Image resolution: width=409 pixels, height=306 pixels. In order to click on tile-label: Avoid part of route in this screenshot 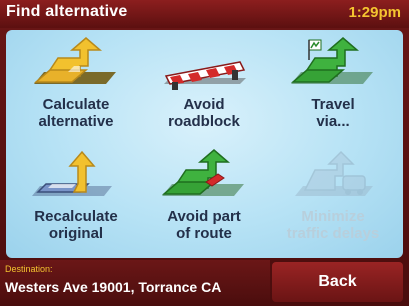, I will do `click(204, 225)`.